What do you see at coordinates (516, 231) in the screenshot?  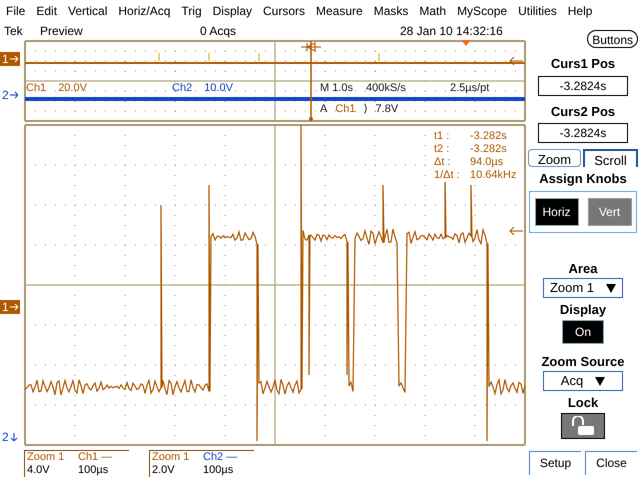 I see `reference-arrow-icon` at bounding box center [516, 231].